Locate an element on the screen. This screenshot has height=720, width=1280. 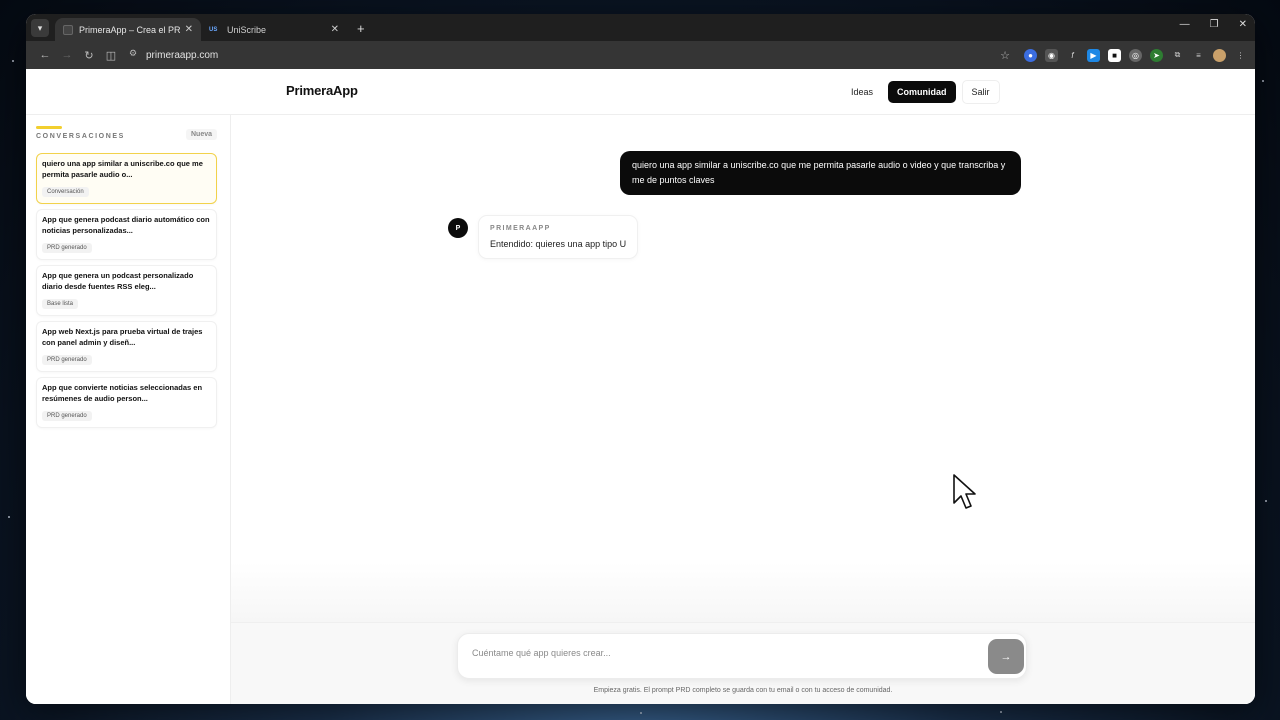
split-view-icon: ◫ is located at coordinates (111, 55).